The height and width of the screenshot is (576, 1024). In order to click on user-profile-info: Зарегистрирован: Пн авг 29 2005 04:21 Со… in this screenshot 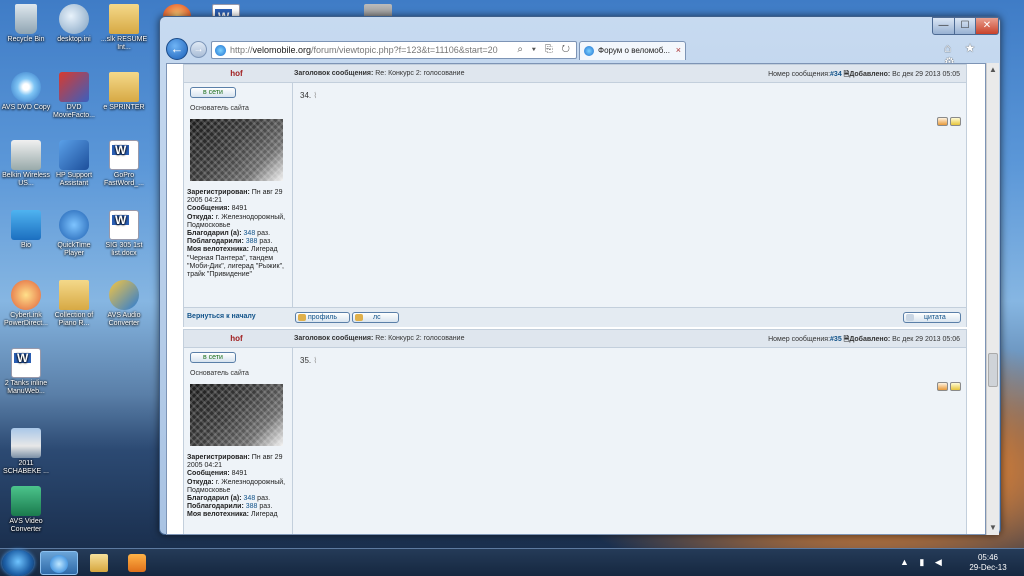, I will do `click(238, 487)`.